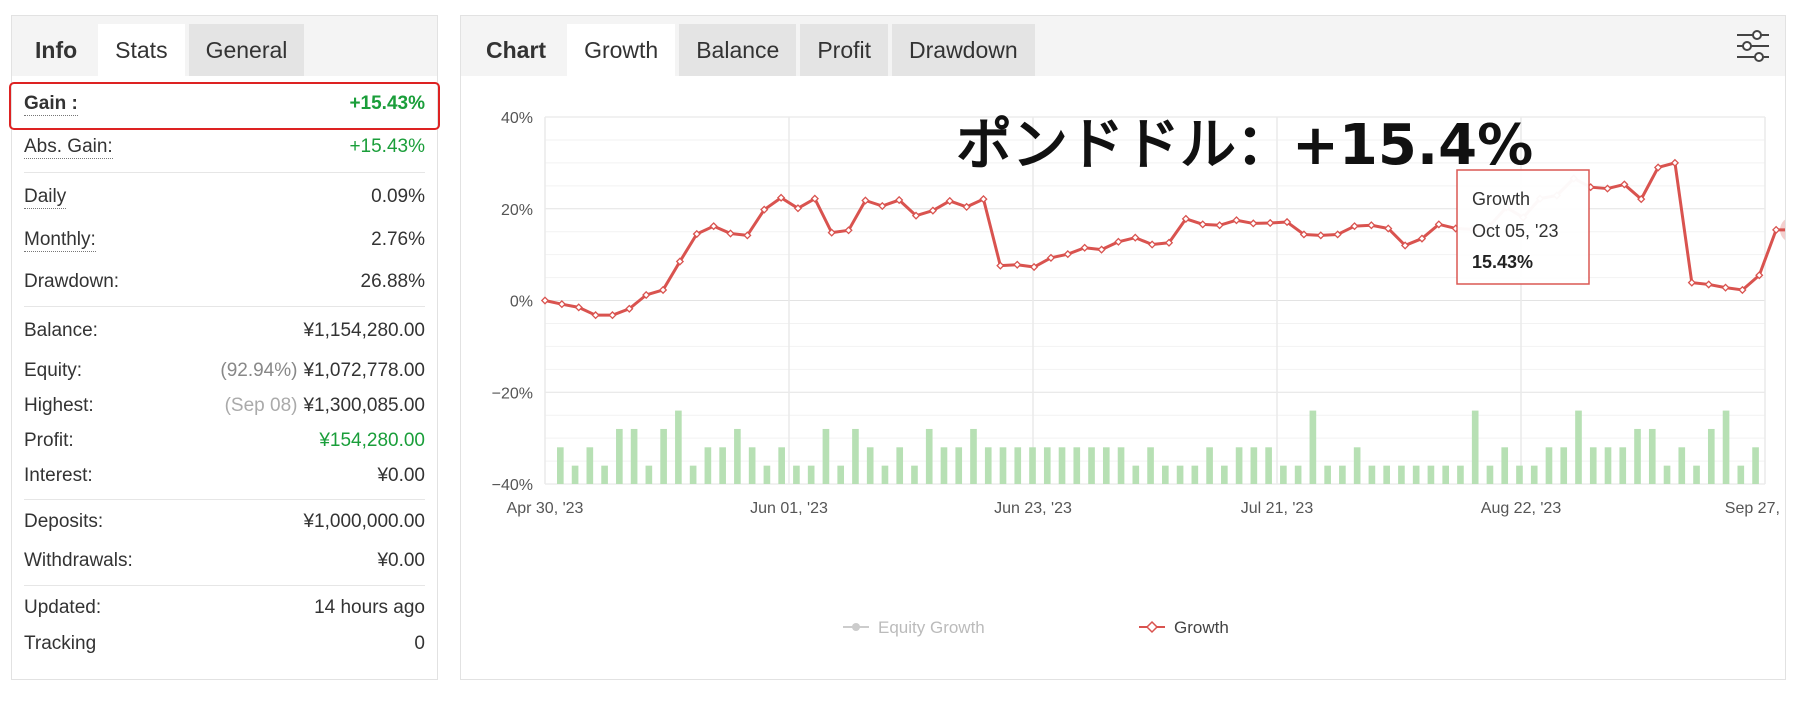  I want to click on chart-tabbar: Chart Growth Balance Profit Drawdown, so click(1123, 46).